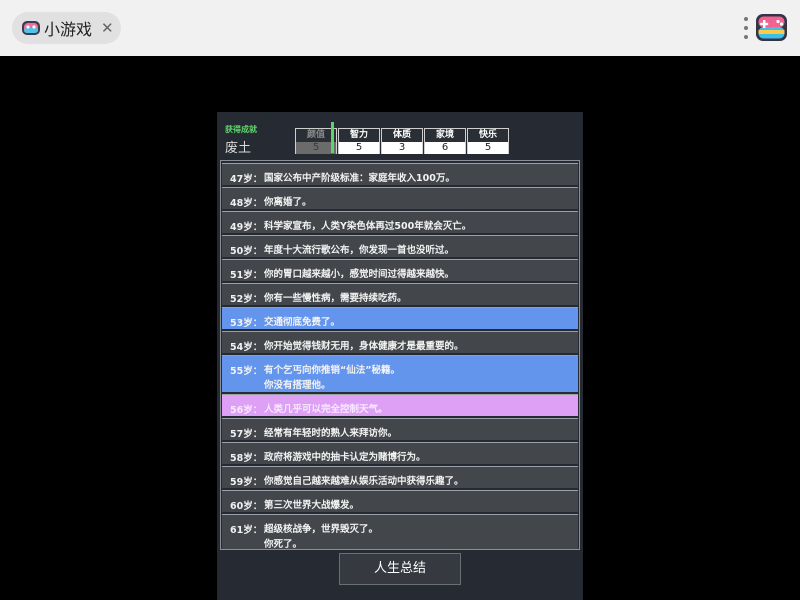 The height and width of the screenshot is (600, 800). What do you see at coordinates (31, 28) in the screenshot?
I see `gamepad-icon` at bounding box center [31, 28].